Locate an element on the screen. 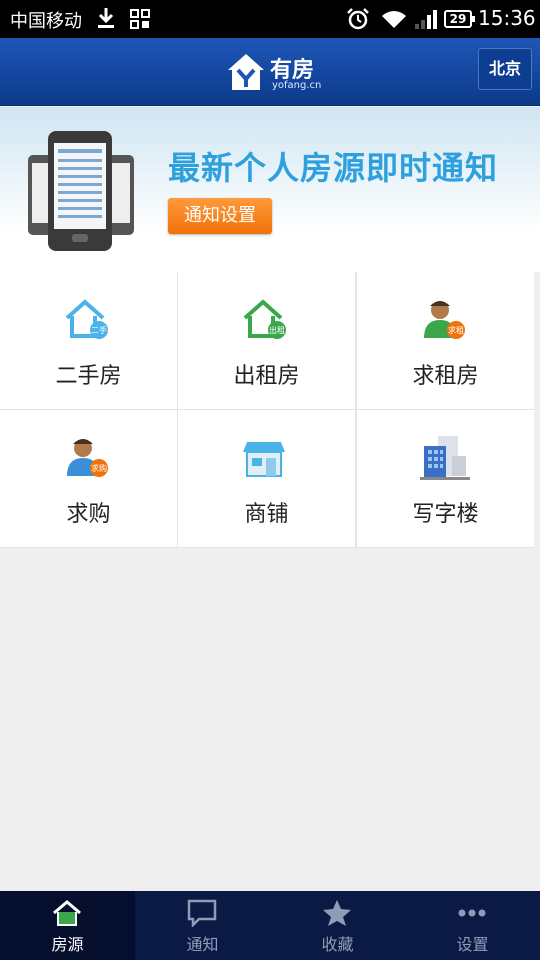  rent-wanted-person-icon: 求租 is located at coordinates (444, 320).